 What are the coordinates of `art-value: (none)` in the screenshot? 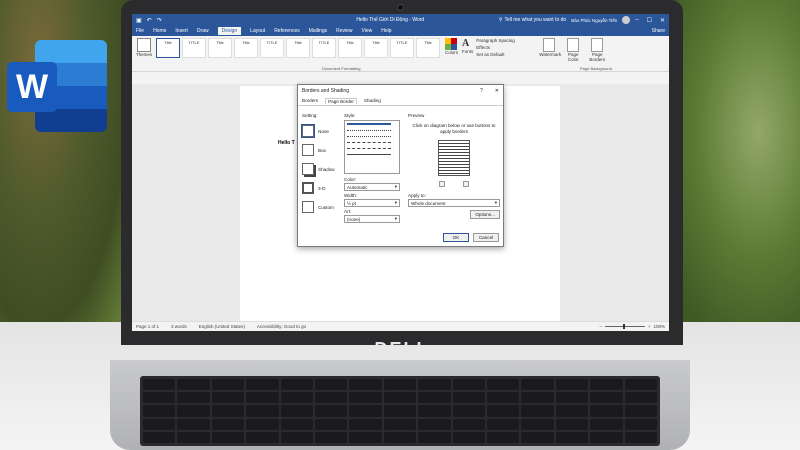 It's located at (354, 219).